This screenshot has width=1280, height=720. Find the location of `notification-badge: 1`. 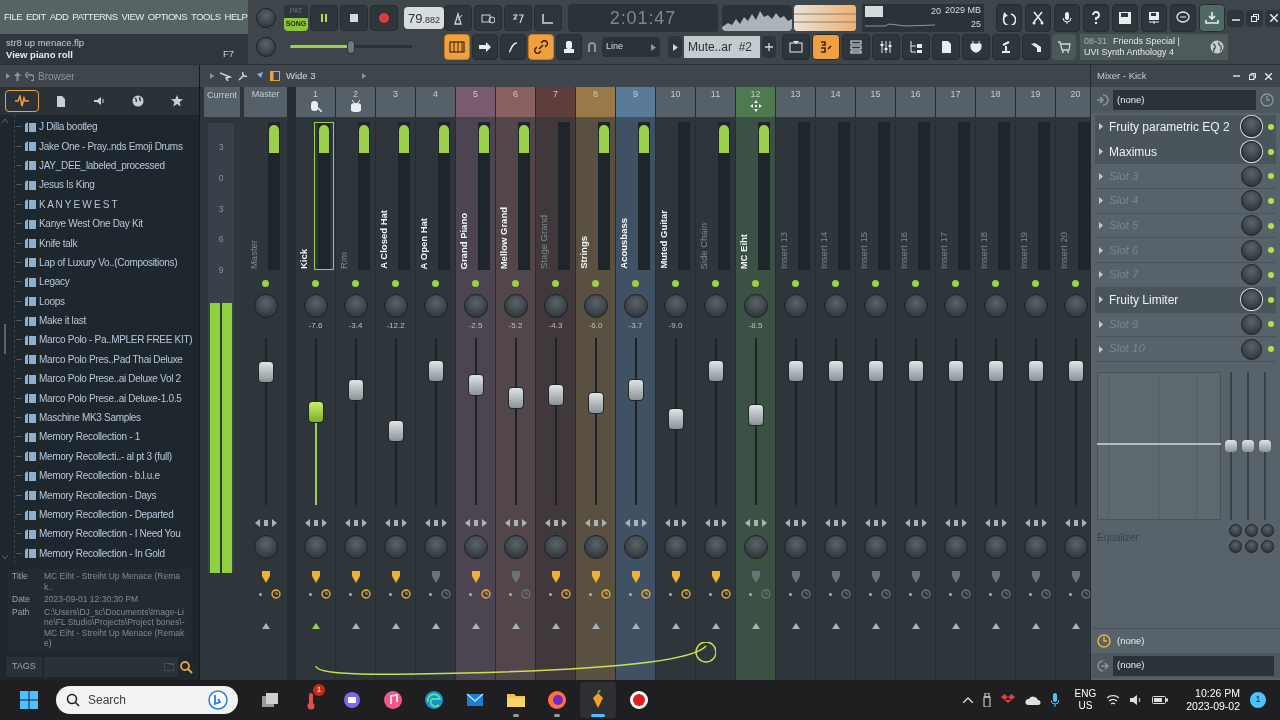

notification-badge: 1 is located at coordinates (1258, 700).